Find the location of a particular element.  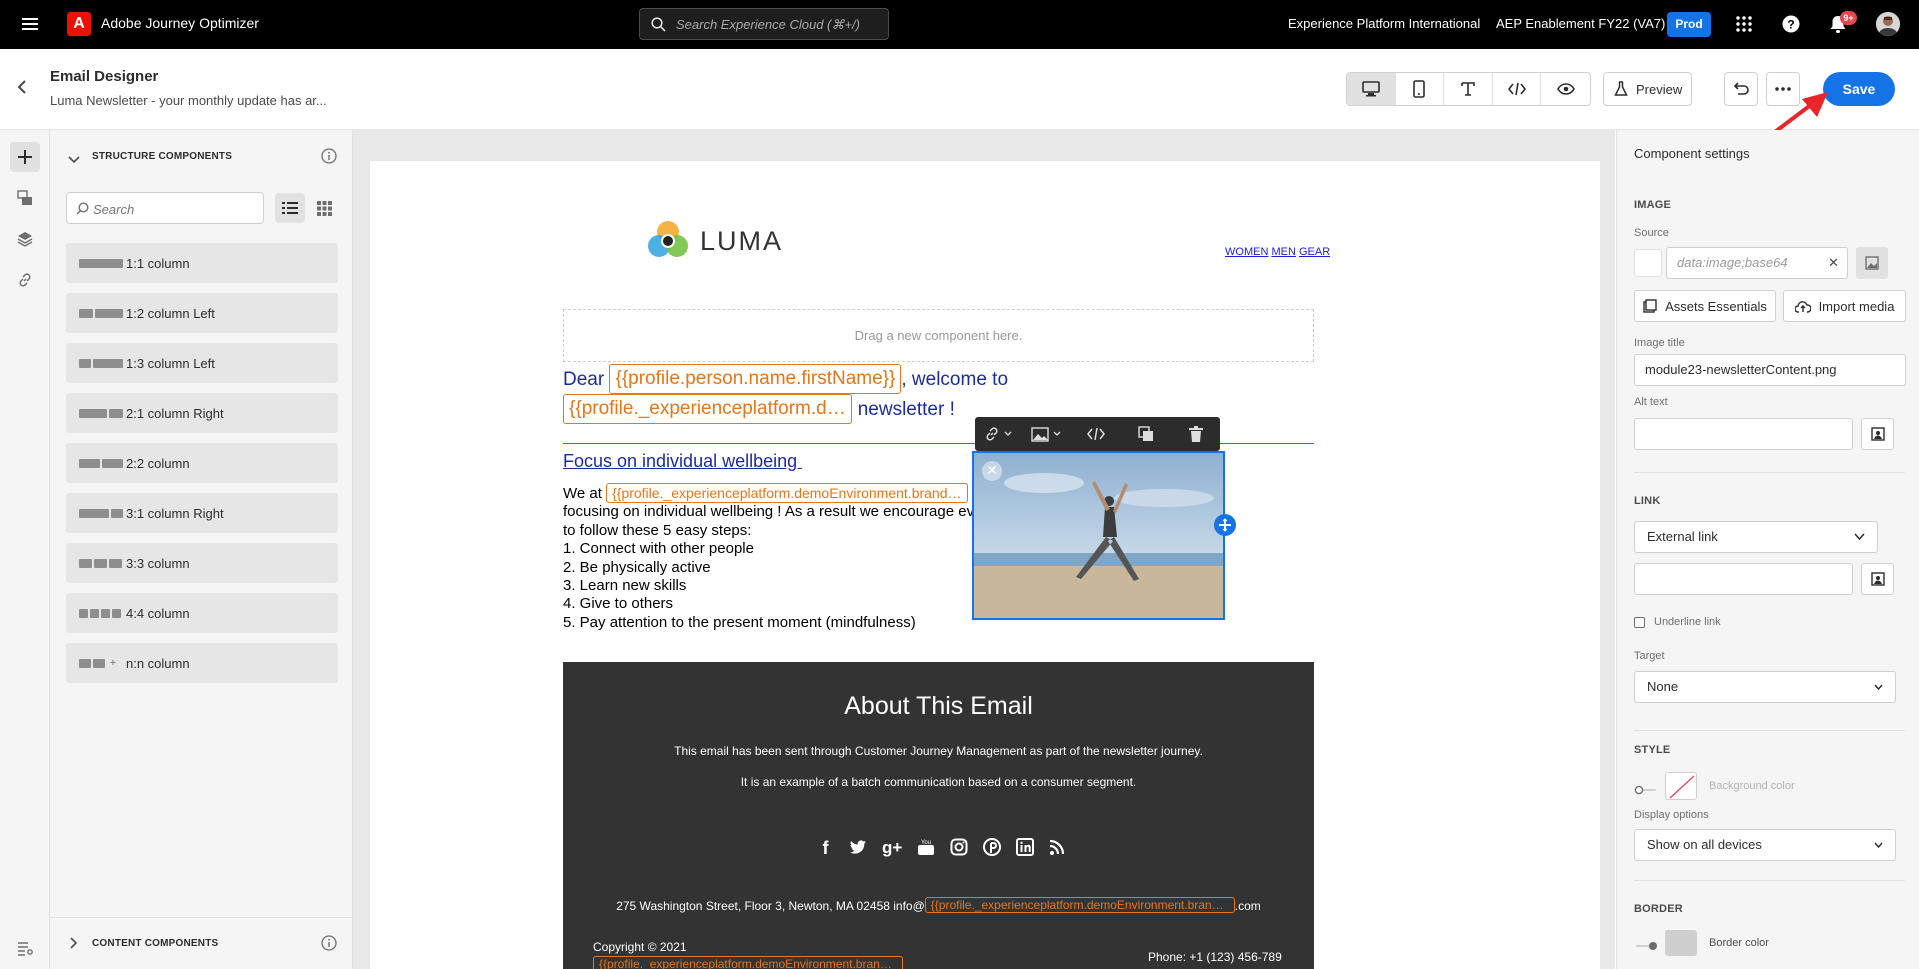

structure-3-1-column-right: 3:1 column Right is located at coordinates (202, 513).